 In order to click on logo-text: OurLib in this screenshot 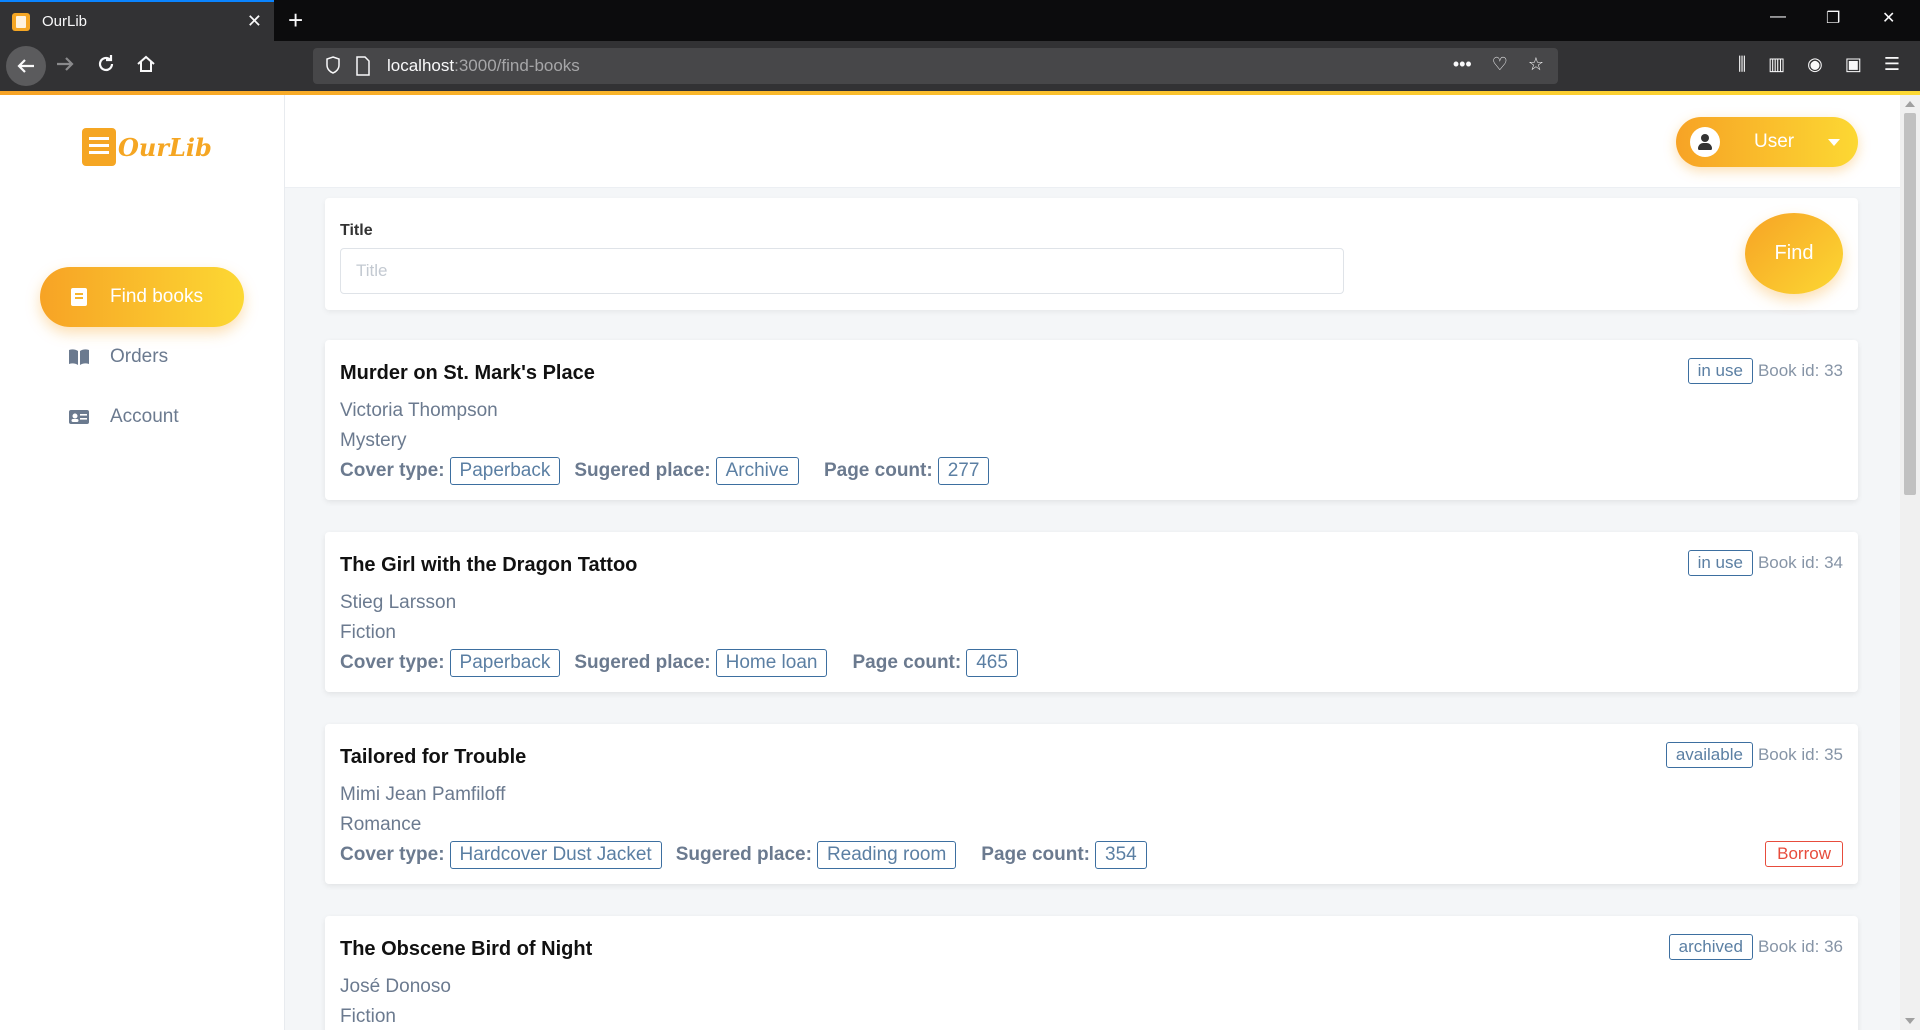, I will do `click(165, 147)`.